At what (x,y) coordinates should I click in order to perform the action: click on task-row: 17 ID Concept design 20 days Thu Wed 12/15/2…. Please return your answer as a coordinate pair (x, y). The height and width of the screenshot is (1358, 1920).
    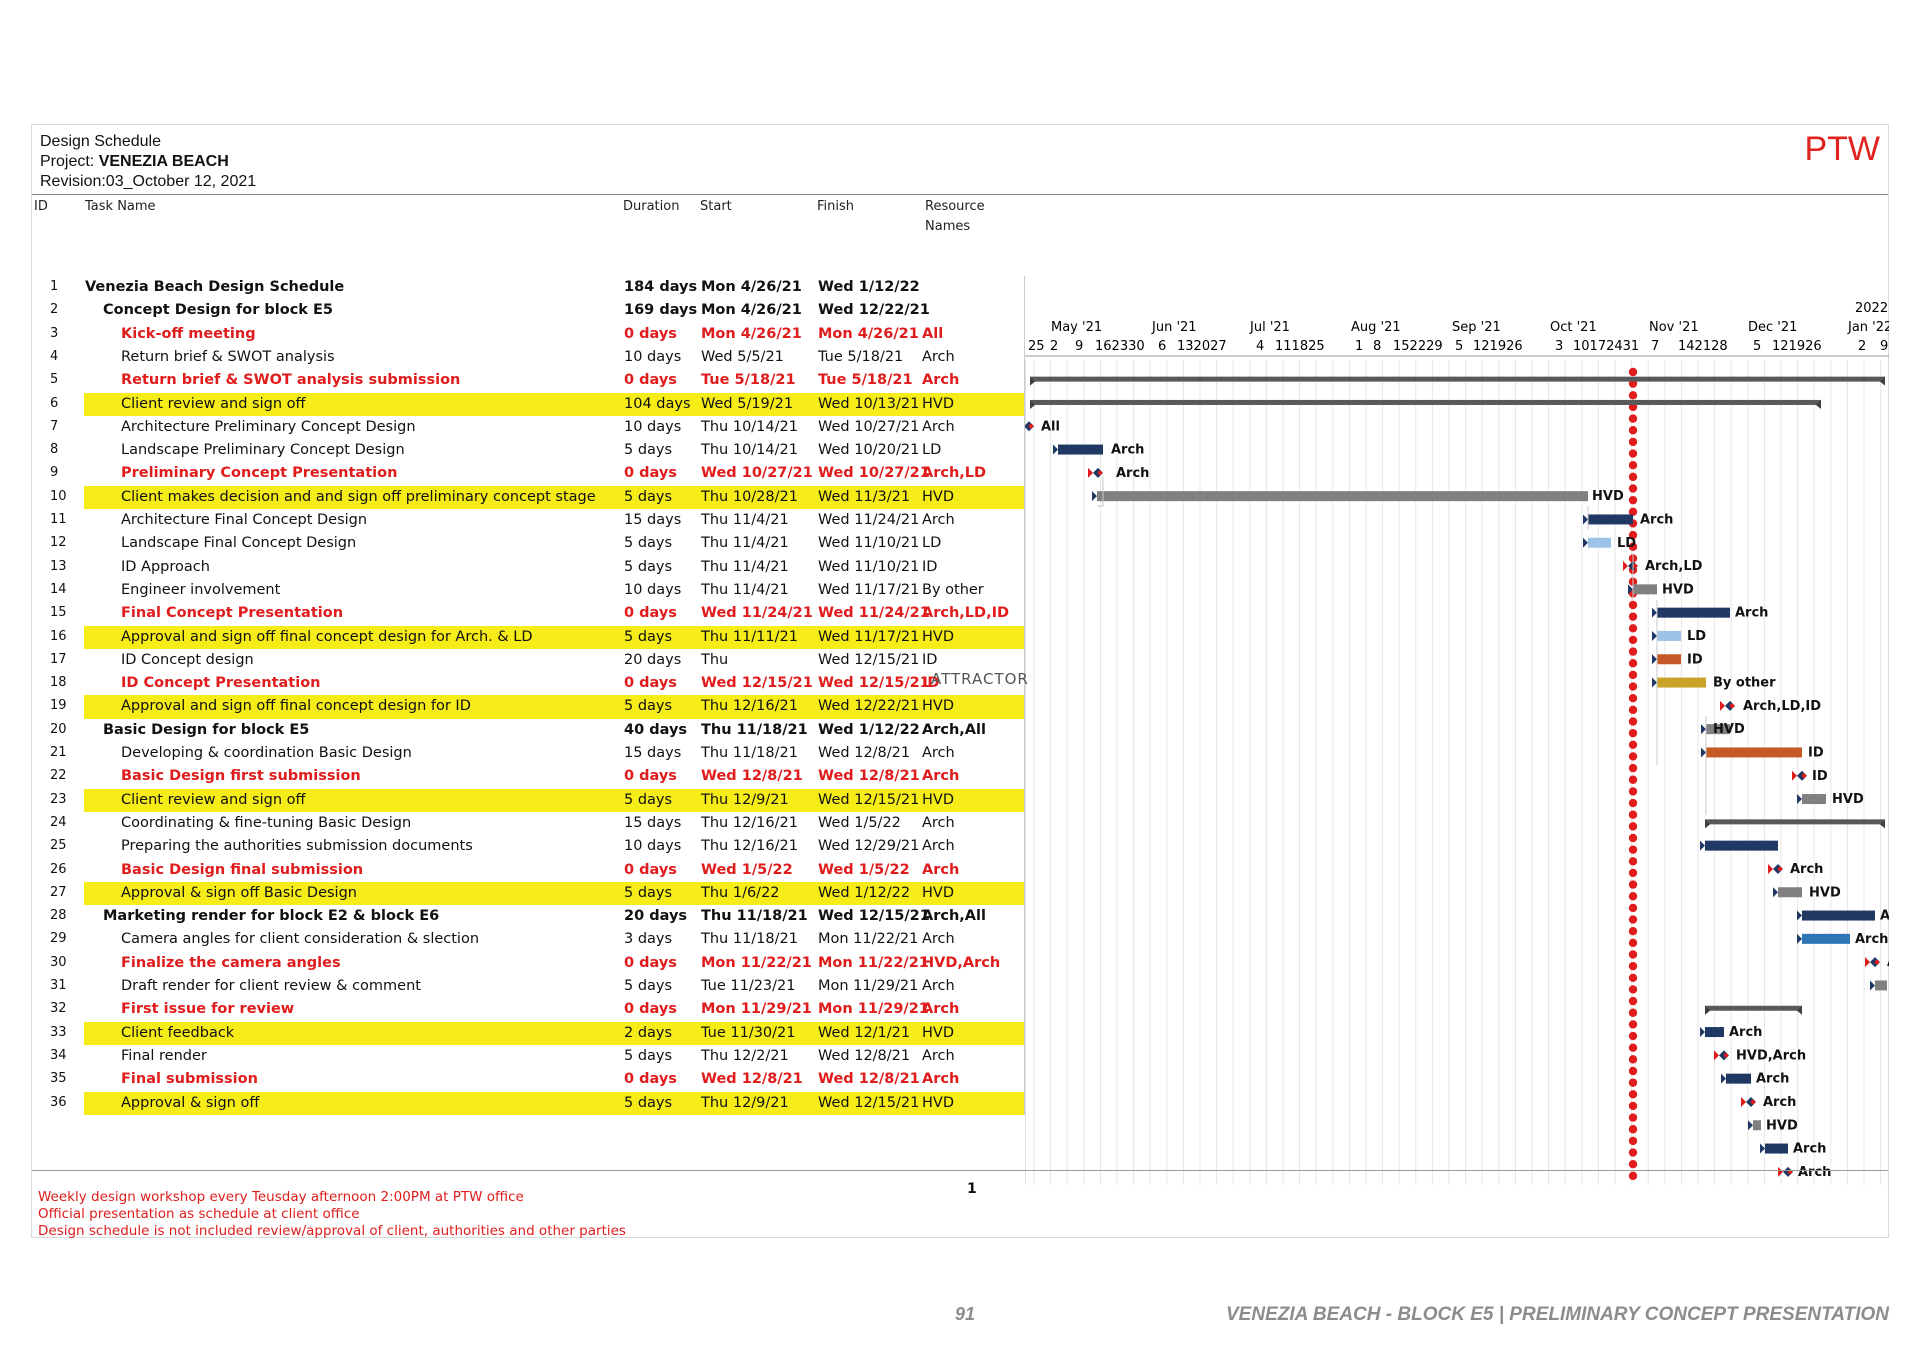
    Looking at the image, I should click on (528, 660).